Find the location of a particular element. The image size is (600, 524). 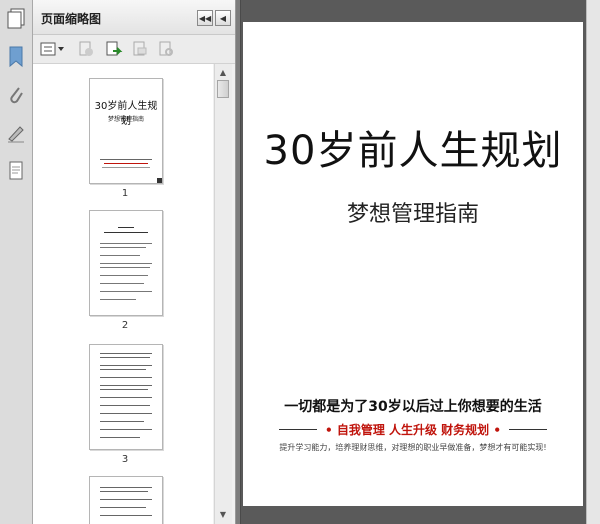

pages-icon is located at coordinates (16, 19).